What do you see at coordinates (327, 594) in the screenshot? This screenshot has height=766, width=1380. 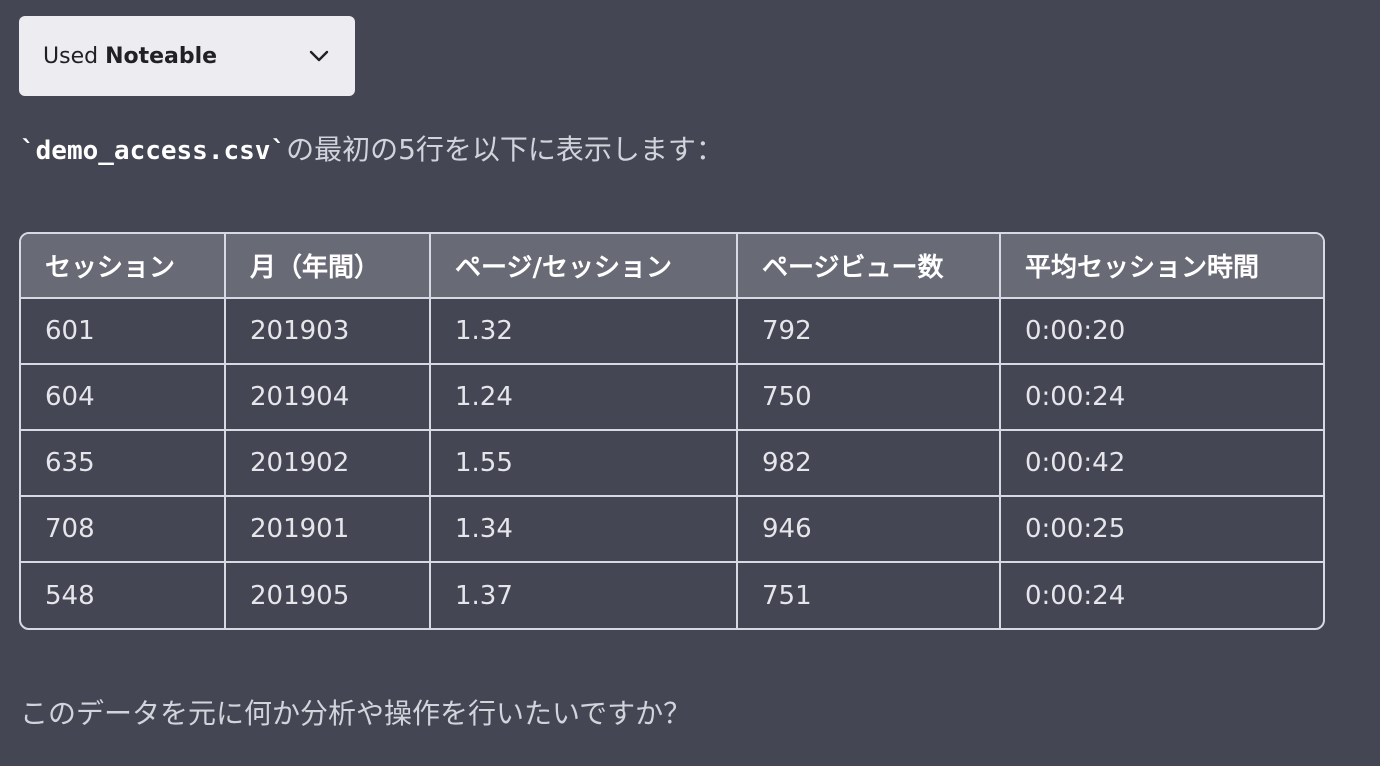 I see `table-cell: 201905` at bounding box center [327, 594].